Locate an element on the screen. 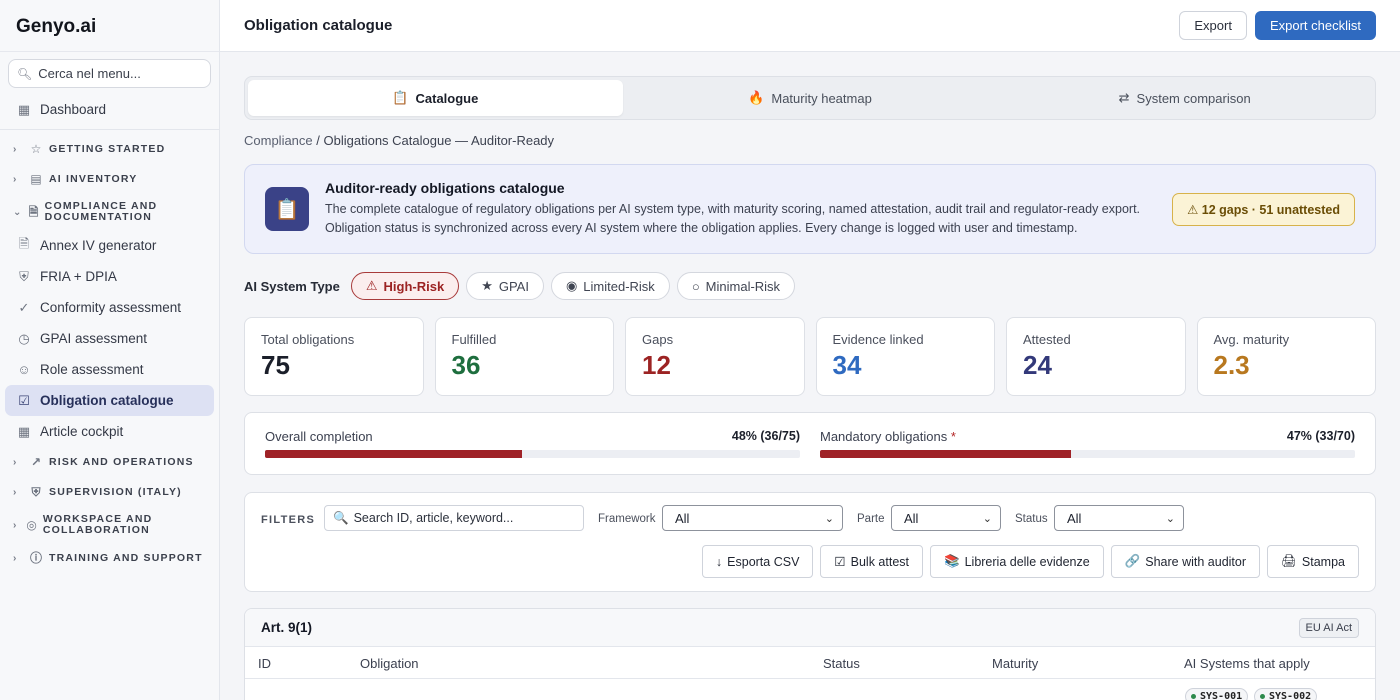  sidebar-item-gpai: ◷ GPAI assessment is located at coordinates (109, 338).